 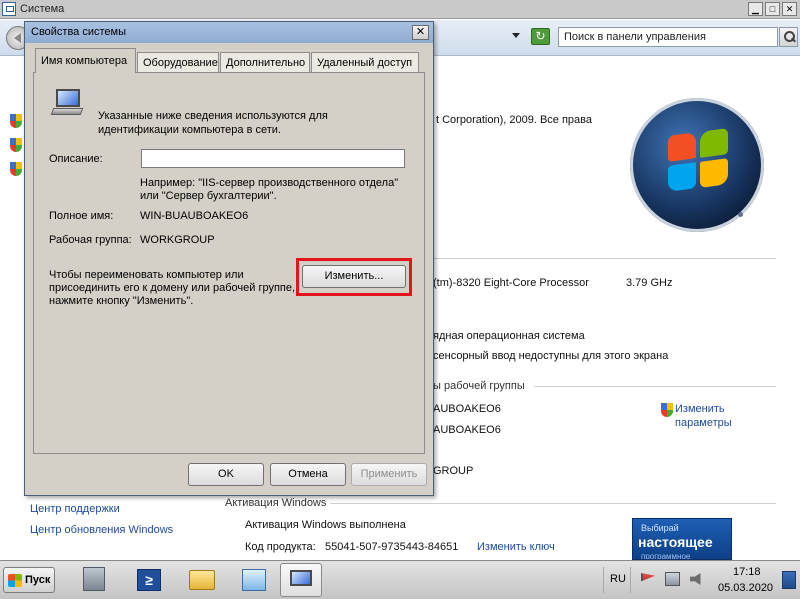 I want to click on activation-section-header: Активация Windows, so click(x=276, y=503).